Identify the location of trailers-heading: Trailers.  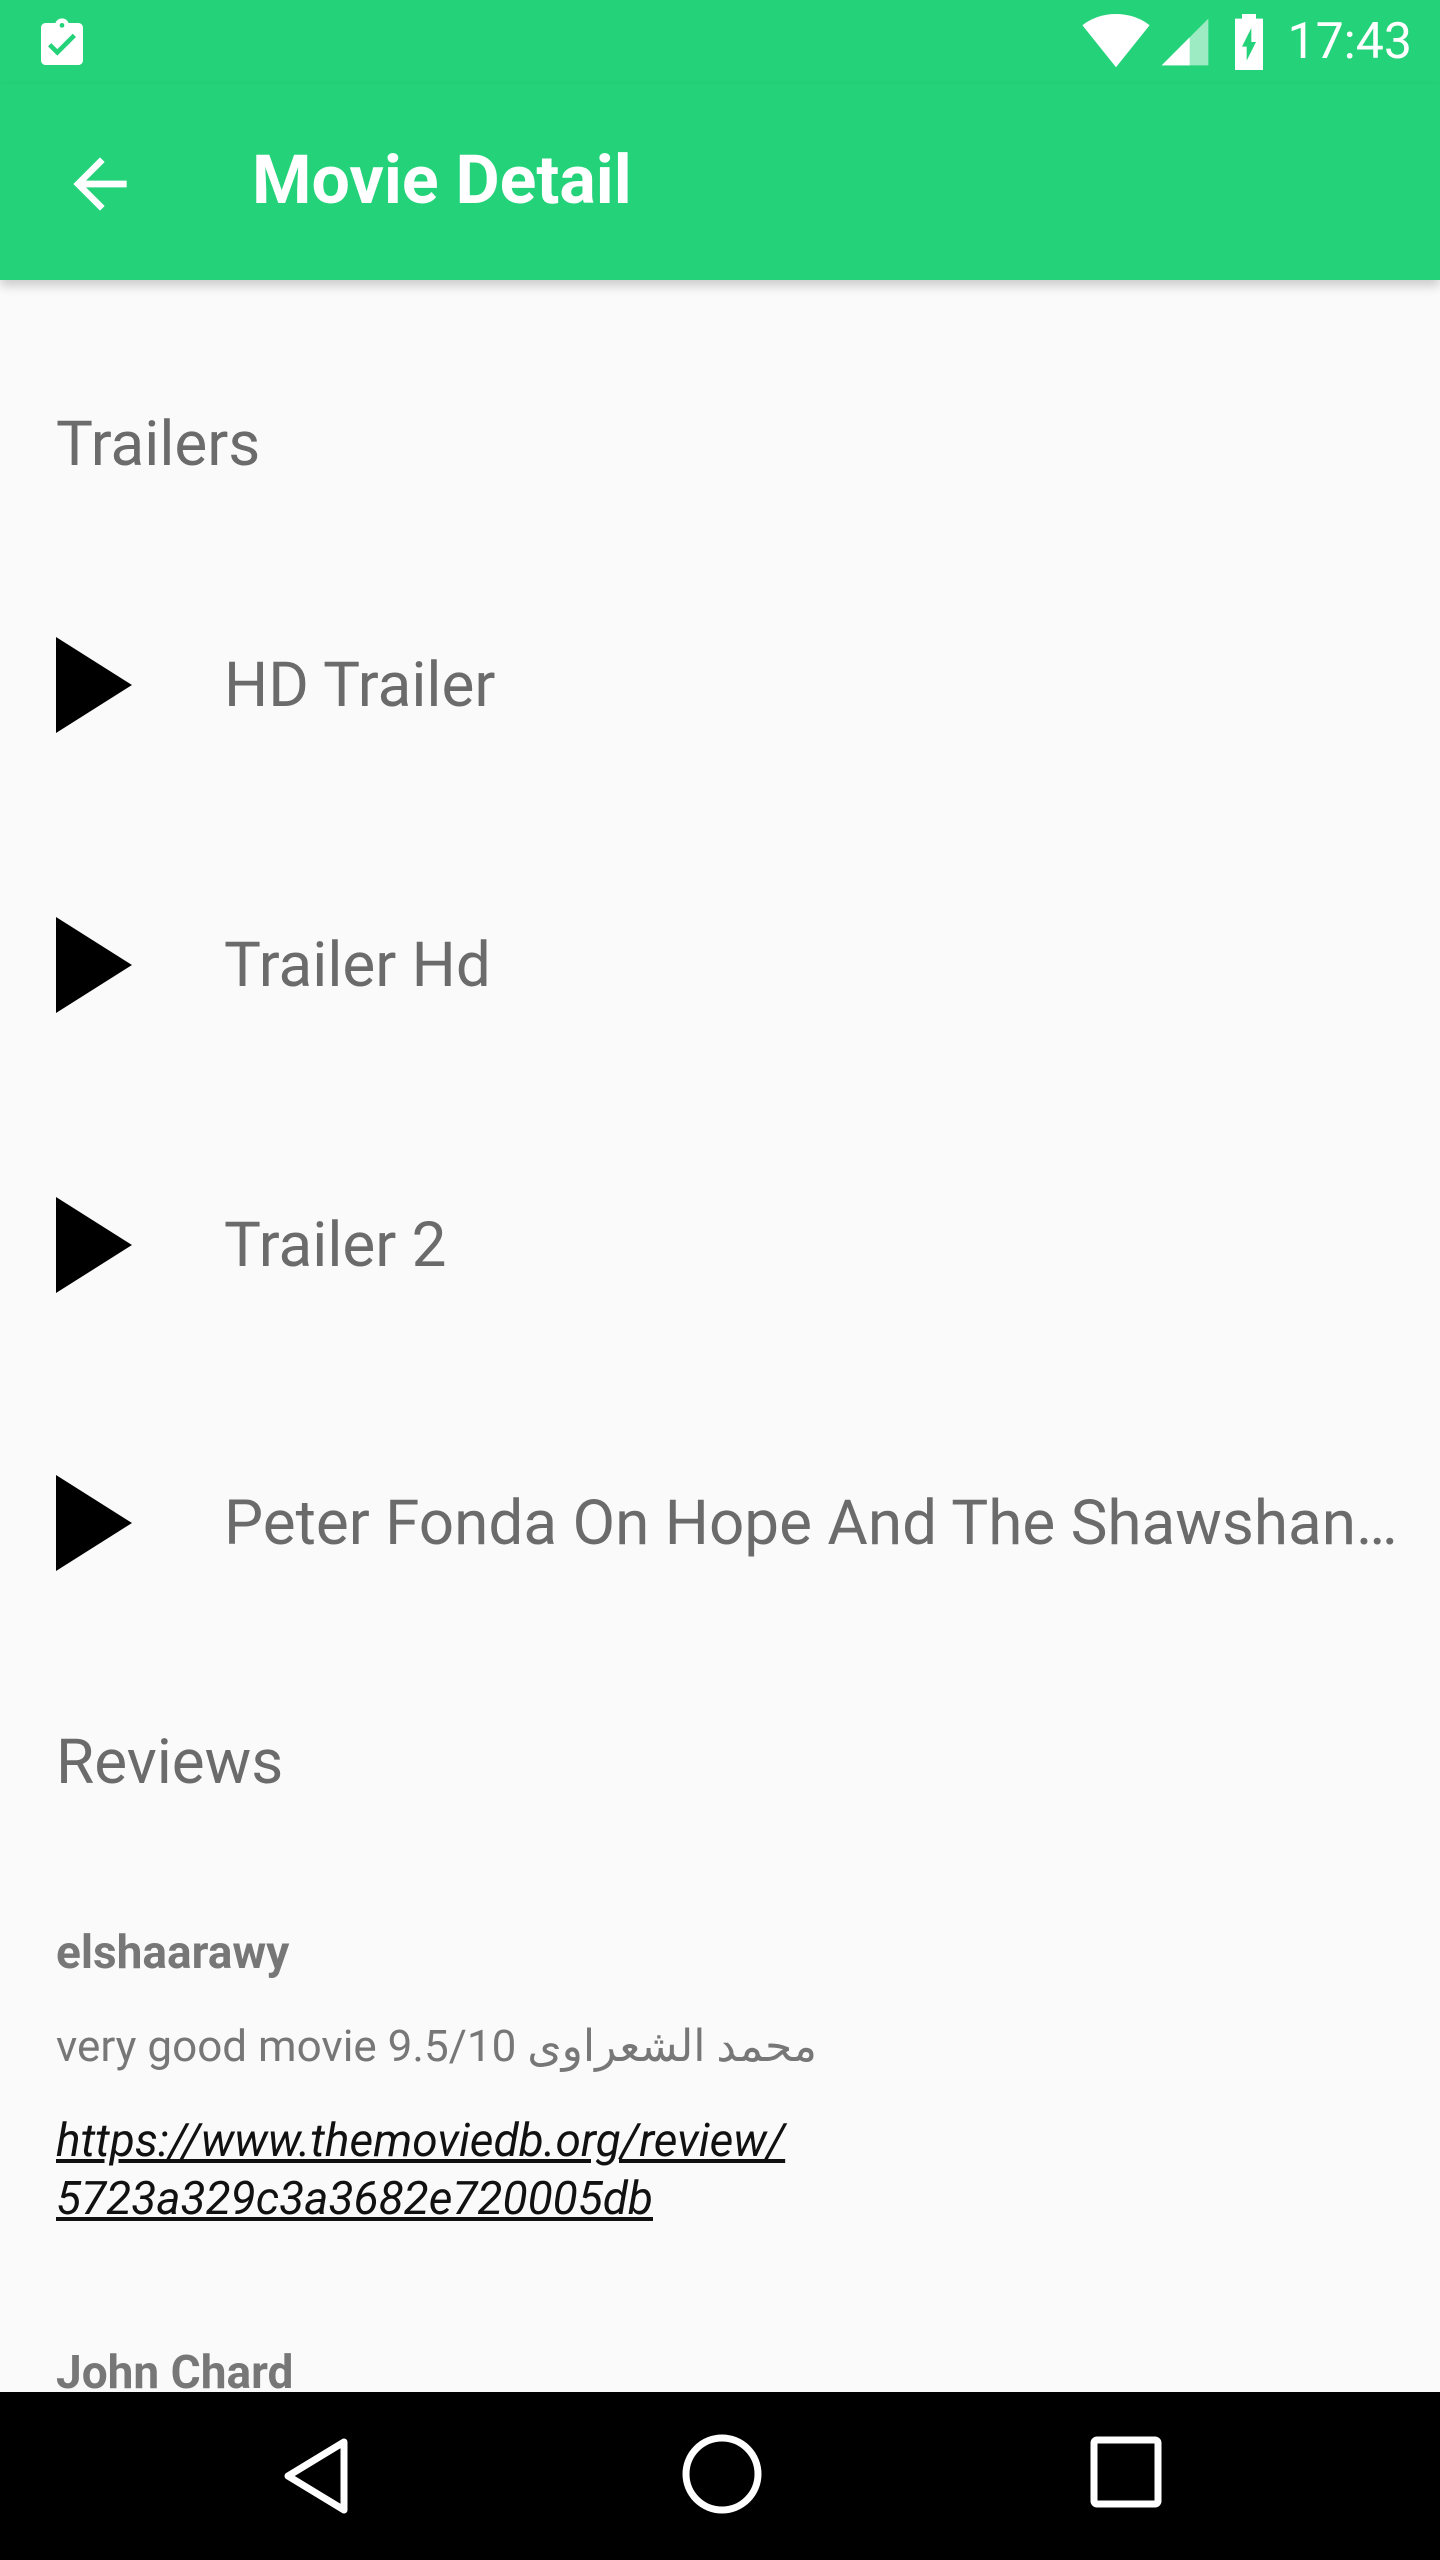
(158, 444).